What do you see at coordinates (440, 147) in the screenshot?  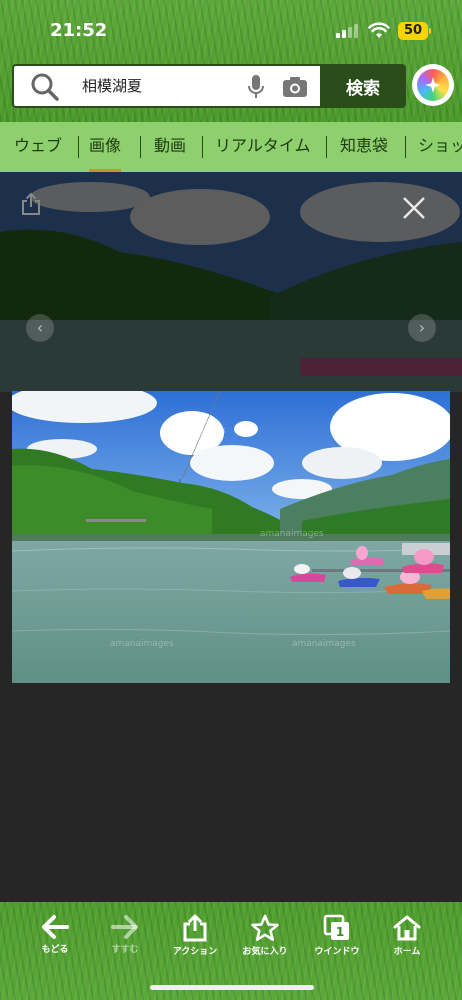 I see `tab-shopping: ショッ` at bounding box center [440, 147].